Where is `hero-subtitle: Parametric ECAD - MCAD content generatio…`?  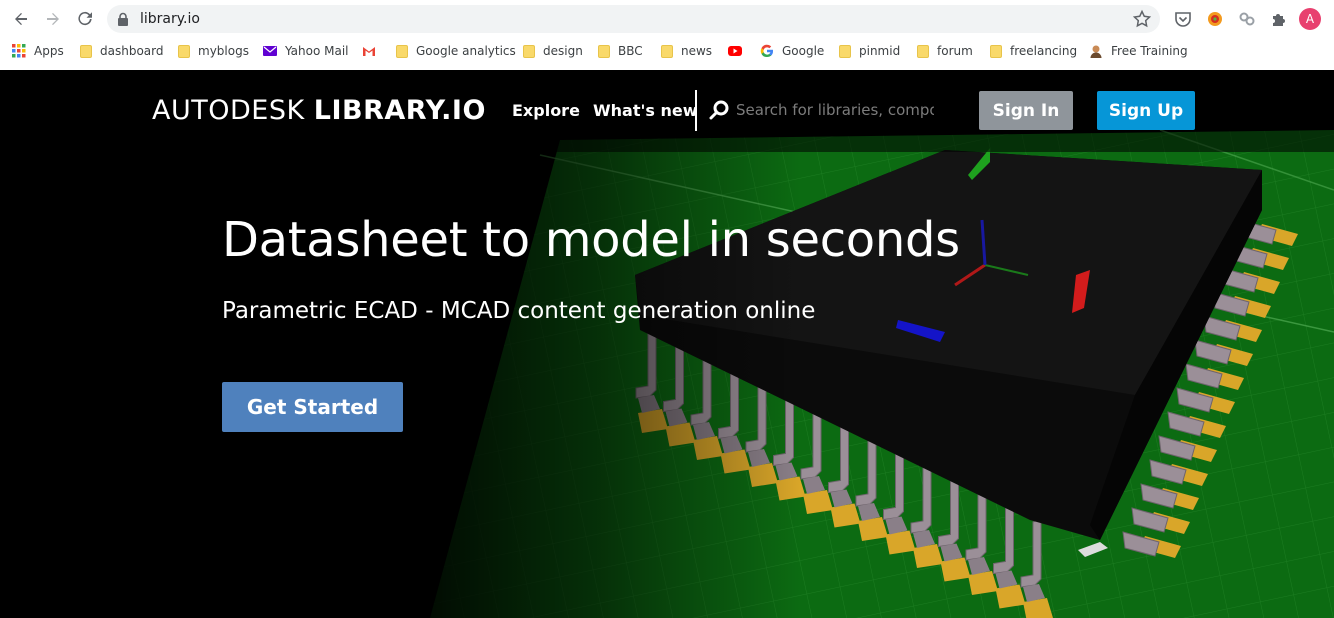 hero-subtitle: Parametric ECAD - MCAD content generatio… is located at coordinates (519, 311).